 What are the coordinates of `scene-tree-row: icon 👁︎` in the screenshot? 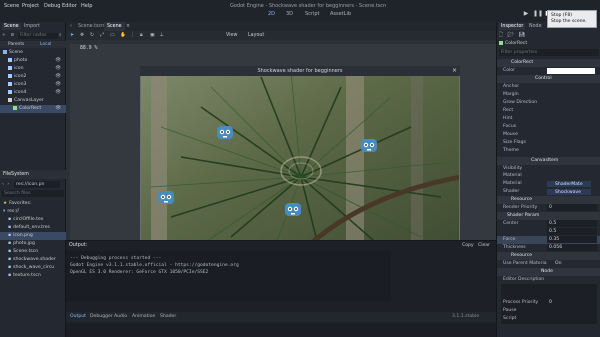 It's located at (33, 69).